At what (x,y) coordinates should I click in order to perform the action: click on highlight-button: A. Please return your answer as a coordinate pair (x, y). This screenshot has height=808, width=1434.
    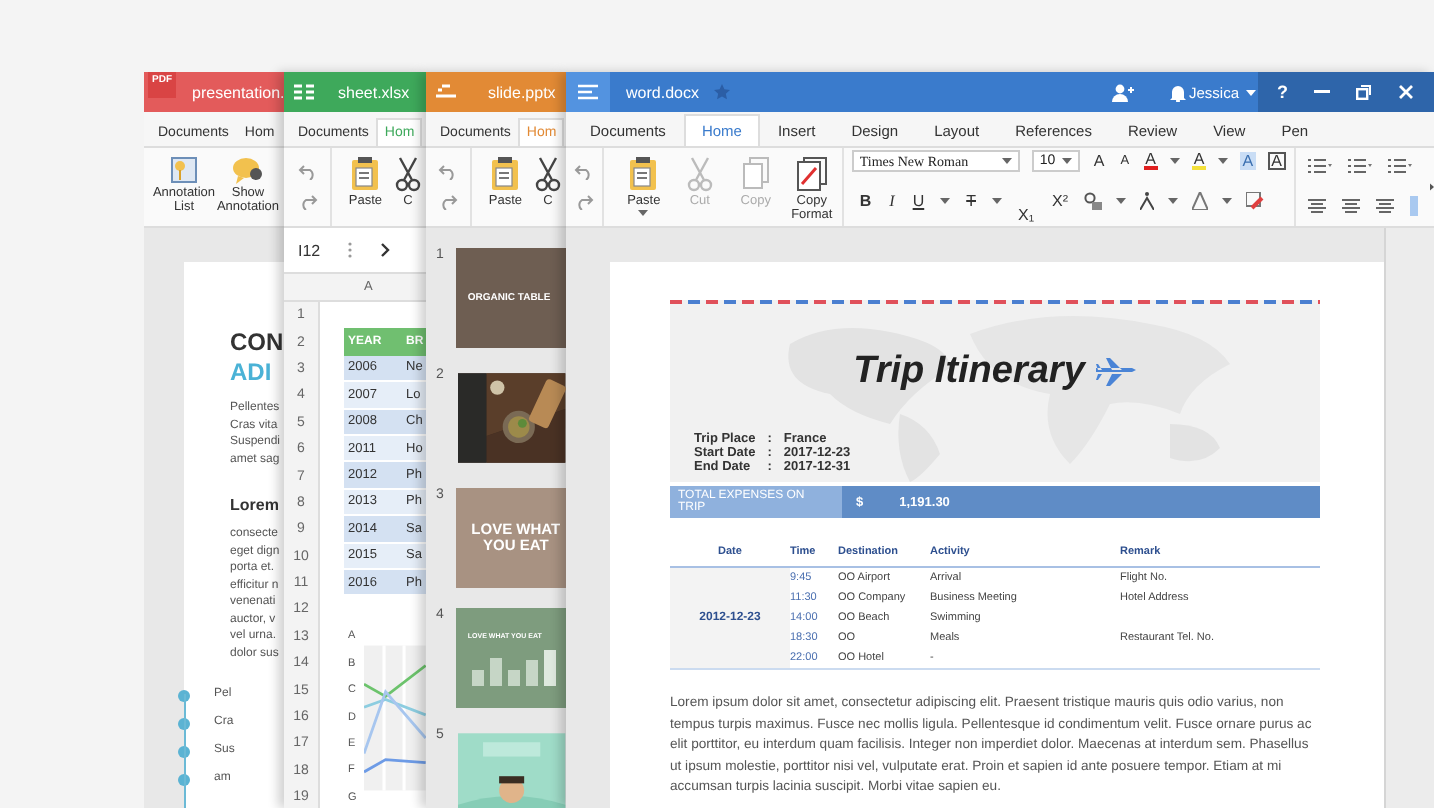
    Looking at the image, I should click on (1199, 161).